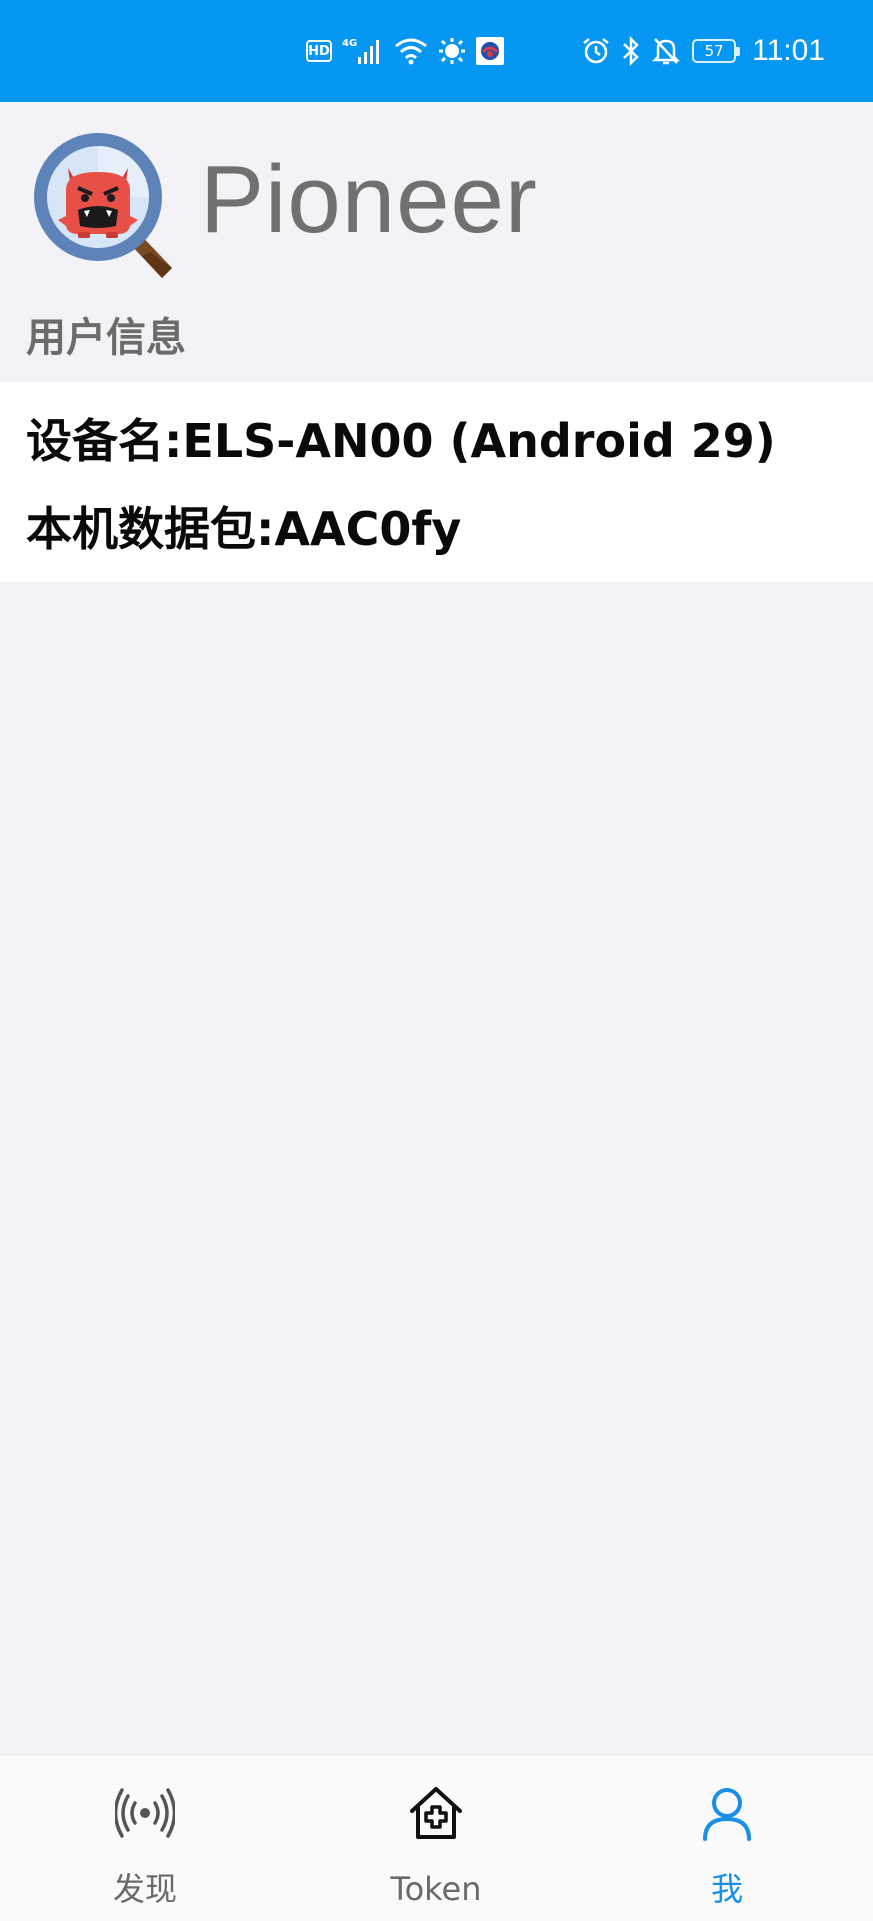  Describe the element at coordinates (411, 51) in the screenshot. I see `wifi-icon` at that location.